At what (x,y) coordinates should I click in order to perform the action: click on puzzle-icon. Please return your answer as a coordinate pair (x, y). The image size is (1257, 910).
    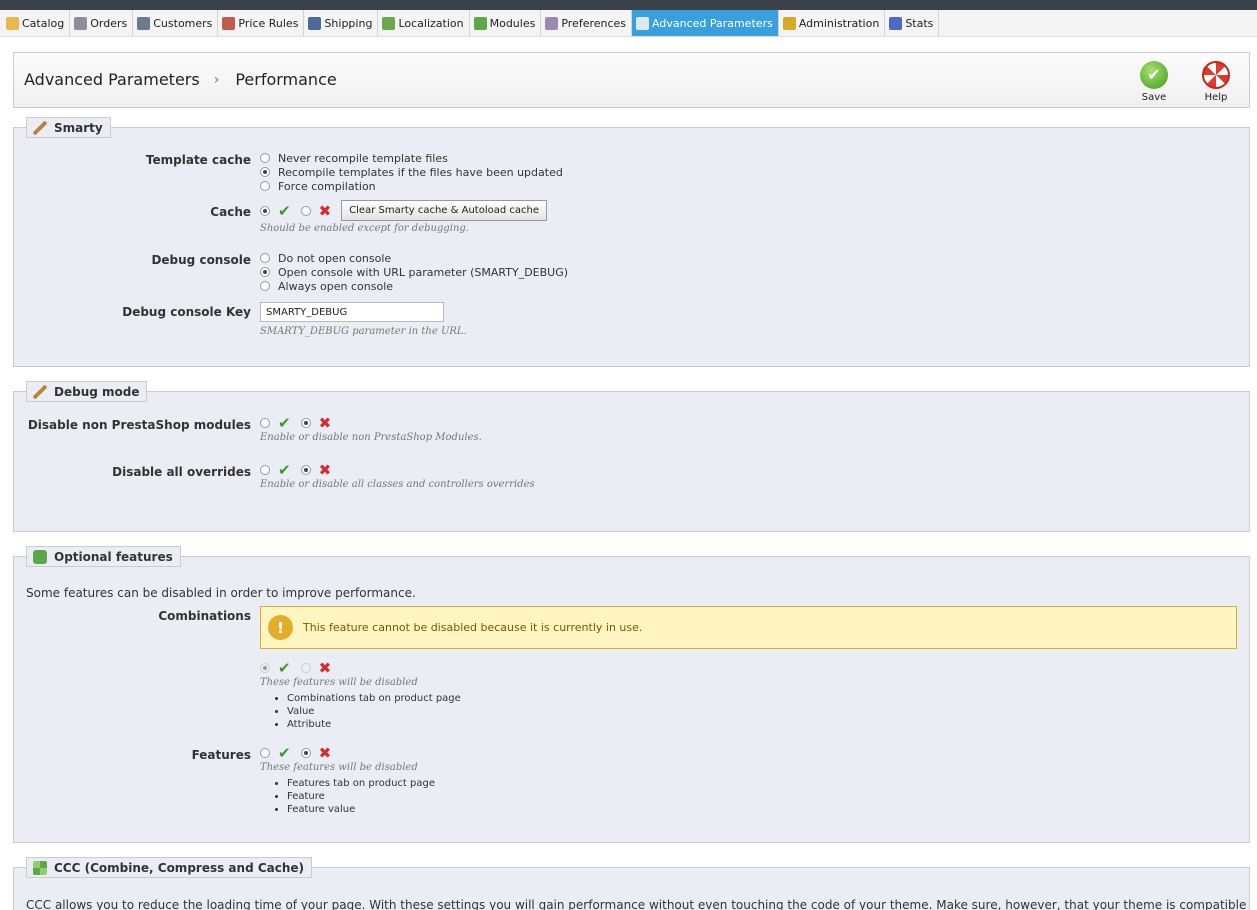
    Looking at the image, I should click on (480, 23).